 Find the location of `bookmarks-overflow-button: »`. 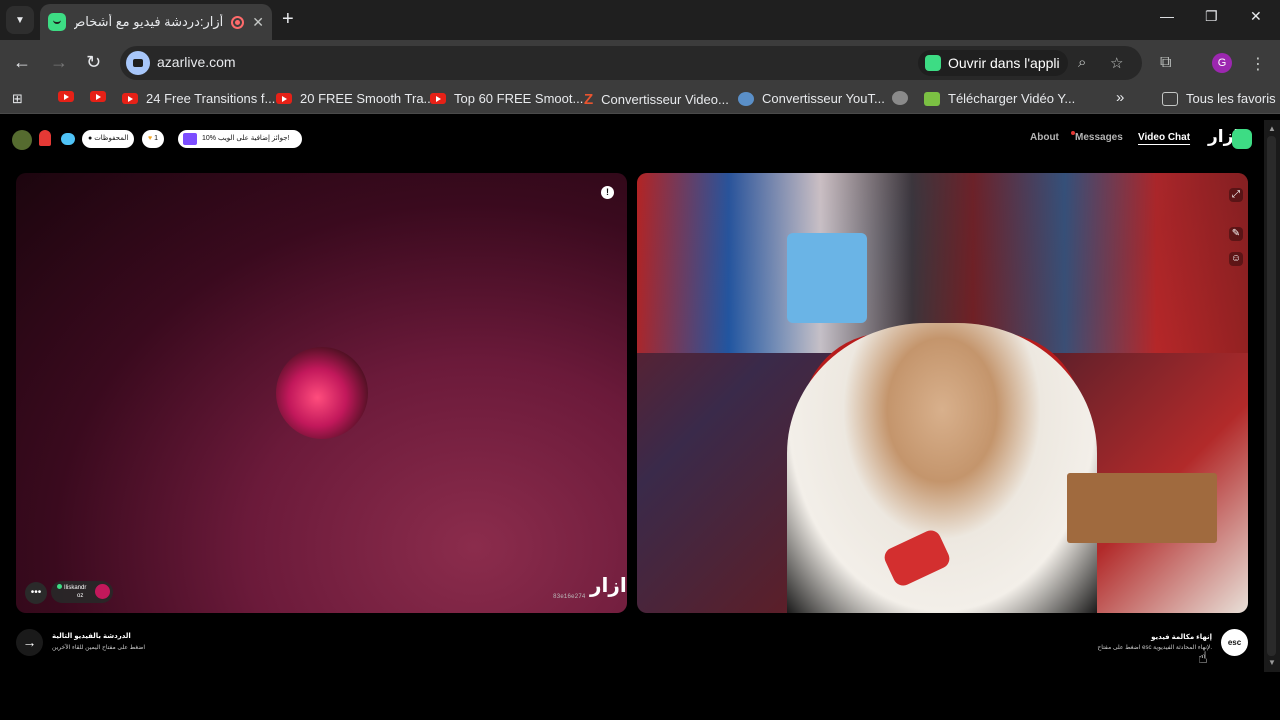

bookmarks-overflow-button: » is located at coordinates (1120, 97).